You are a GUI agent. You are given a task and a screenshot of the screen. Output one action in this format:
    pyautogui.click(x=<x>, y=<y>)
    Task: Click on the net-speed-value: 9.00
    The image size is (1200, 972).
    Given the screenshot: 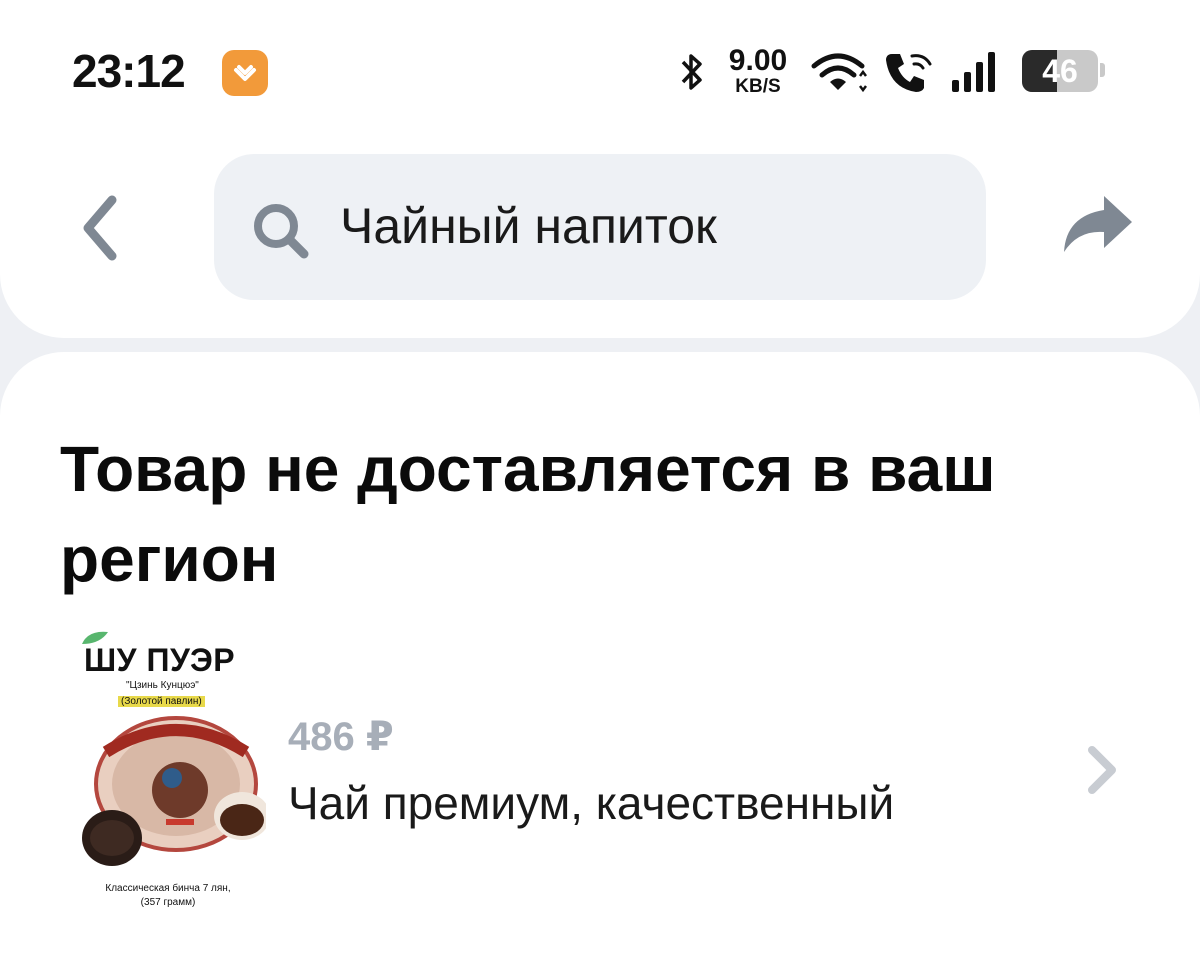 What is the action you would take?
    pyautogui.click(x=758, y=60)
    